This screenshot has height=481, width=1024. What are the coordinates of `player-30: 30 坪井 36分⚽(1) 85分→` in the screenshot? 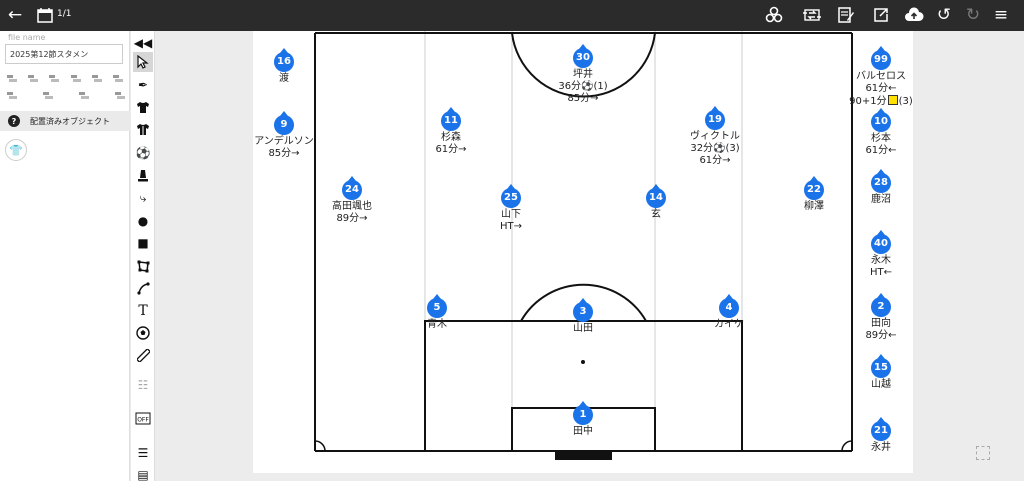 It's located at (583, 74).